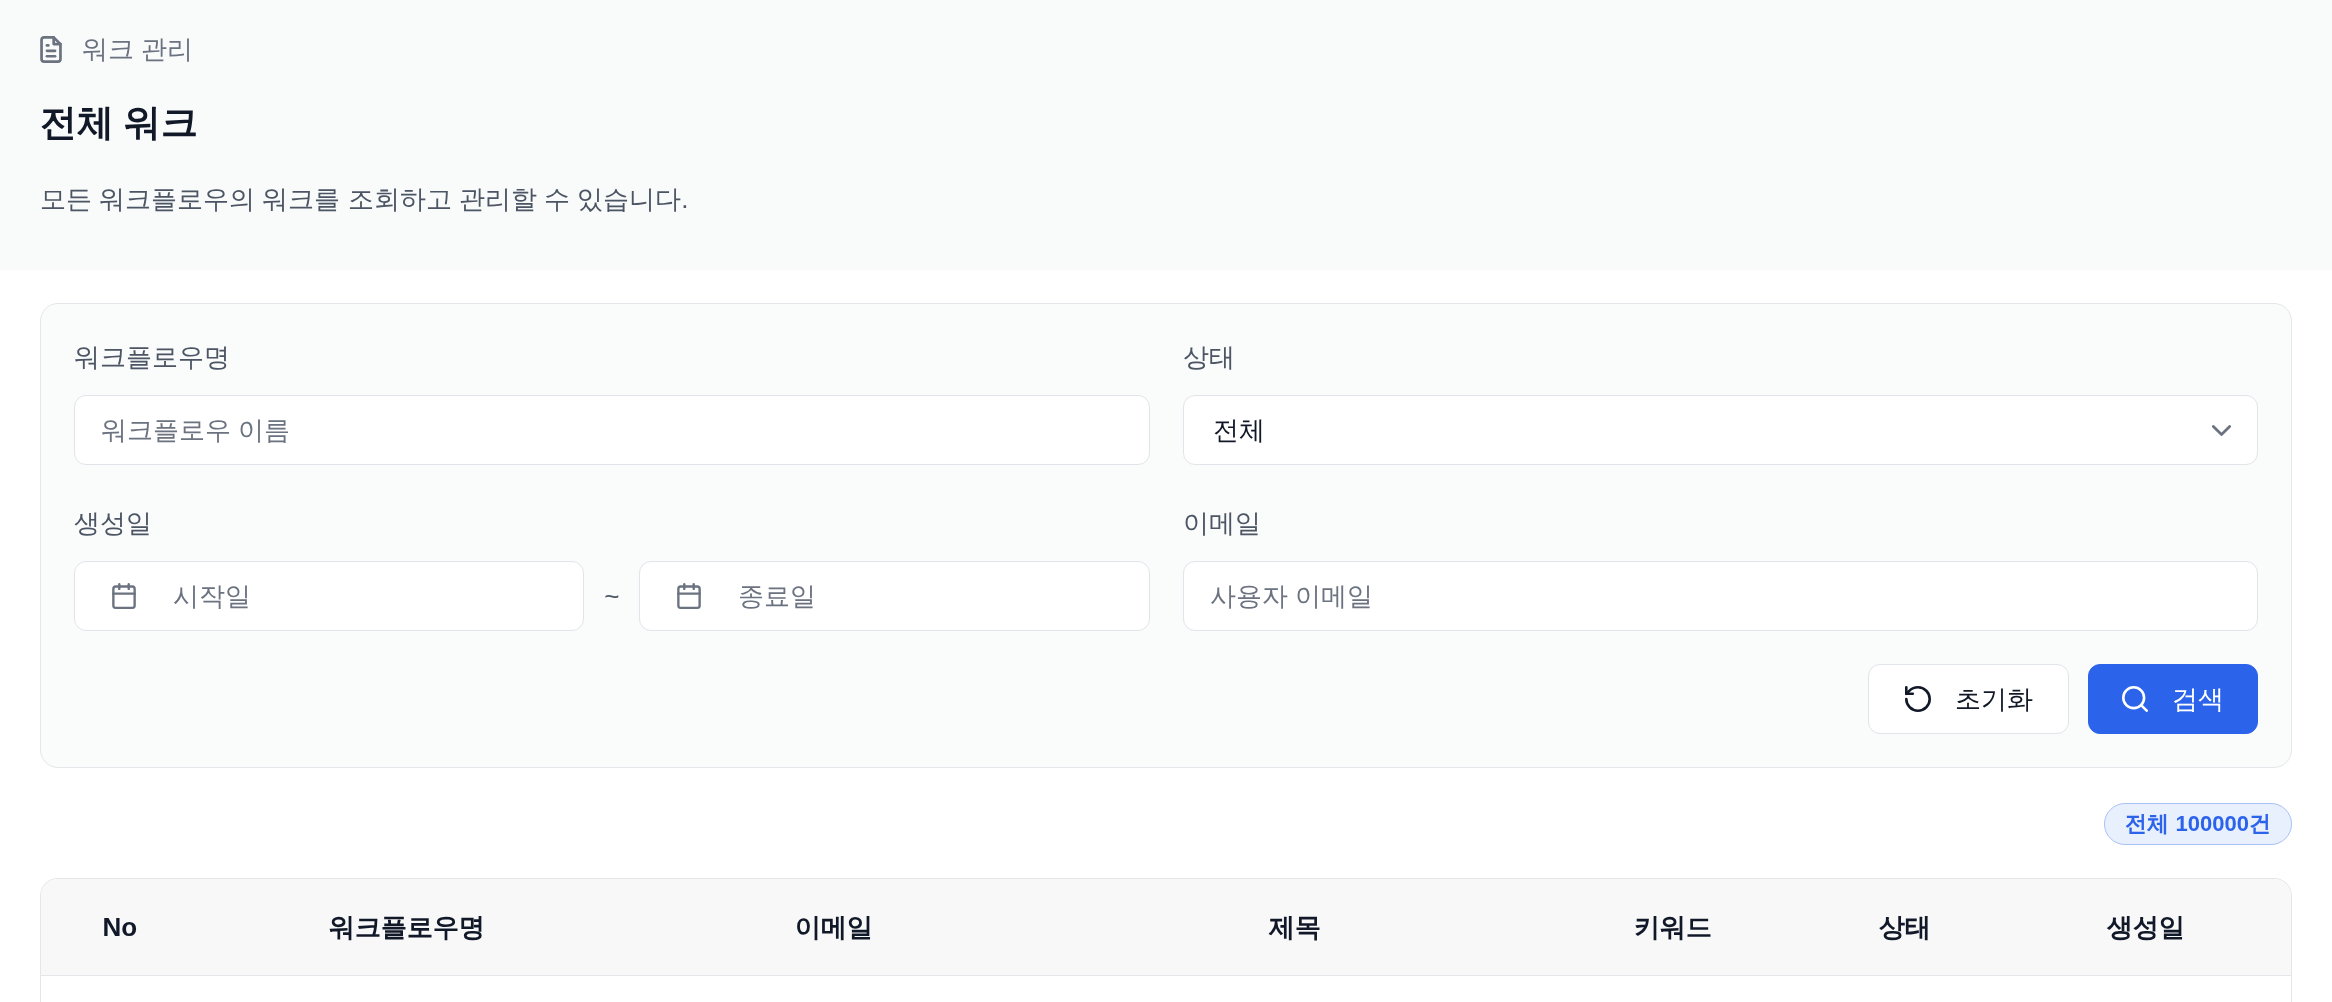  I want to click on reset-button: 초기화, so click(1968, 699).